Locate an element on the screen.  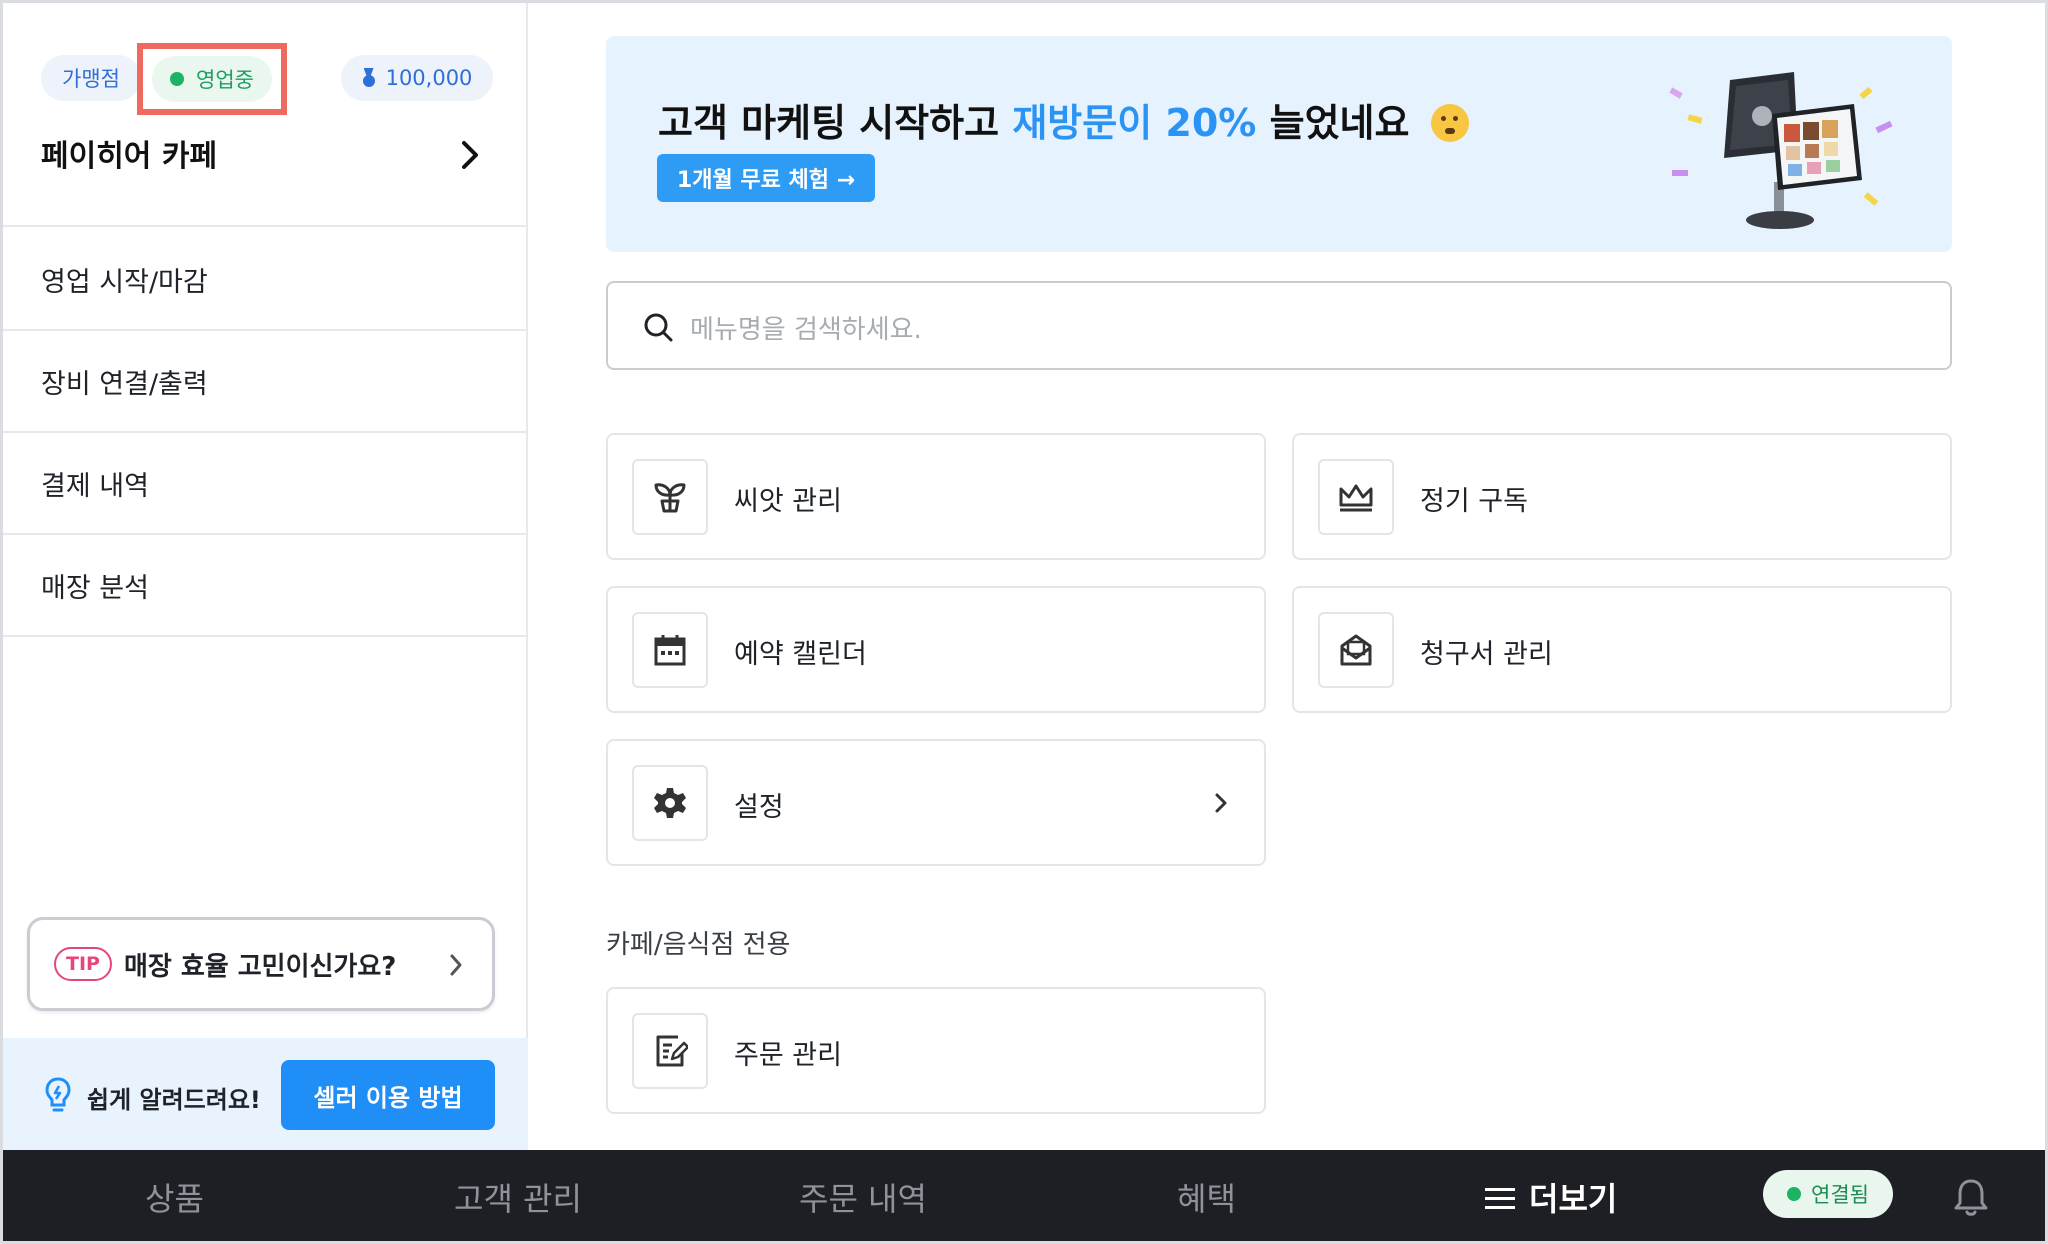
card-label: 정기 구독 is located at coordinates (1474, 501).